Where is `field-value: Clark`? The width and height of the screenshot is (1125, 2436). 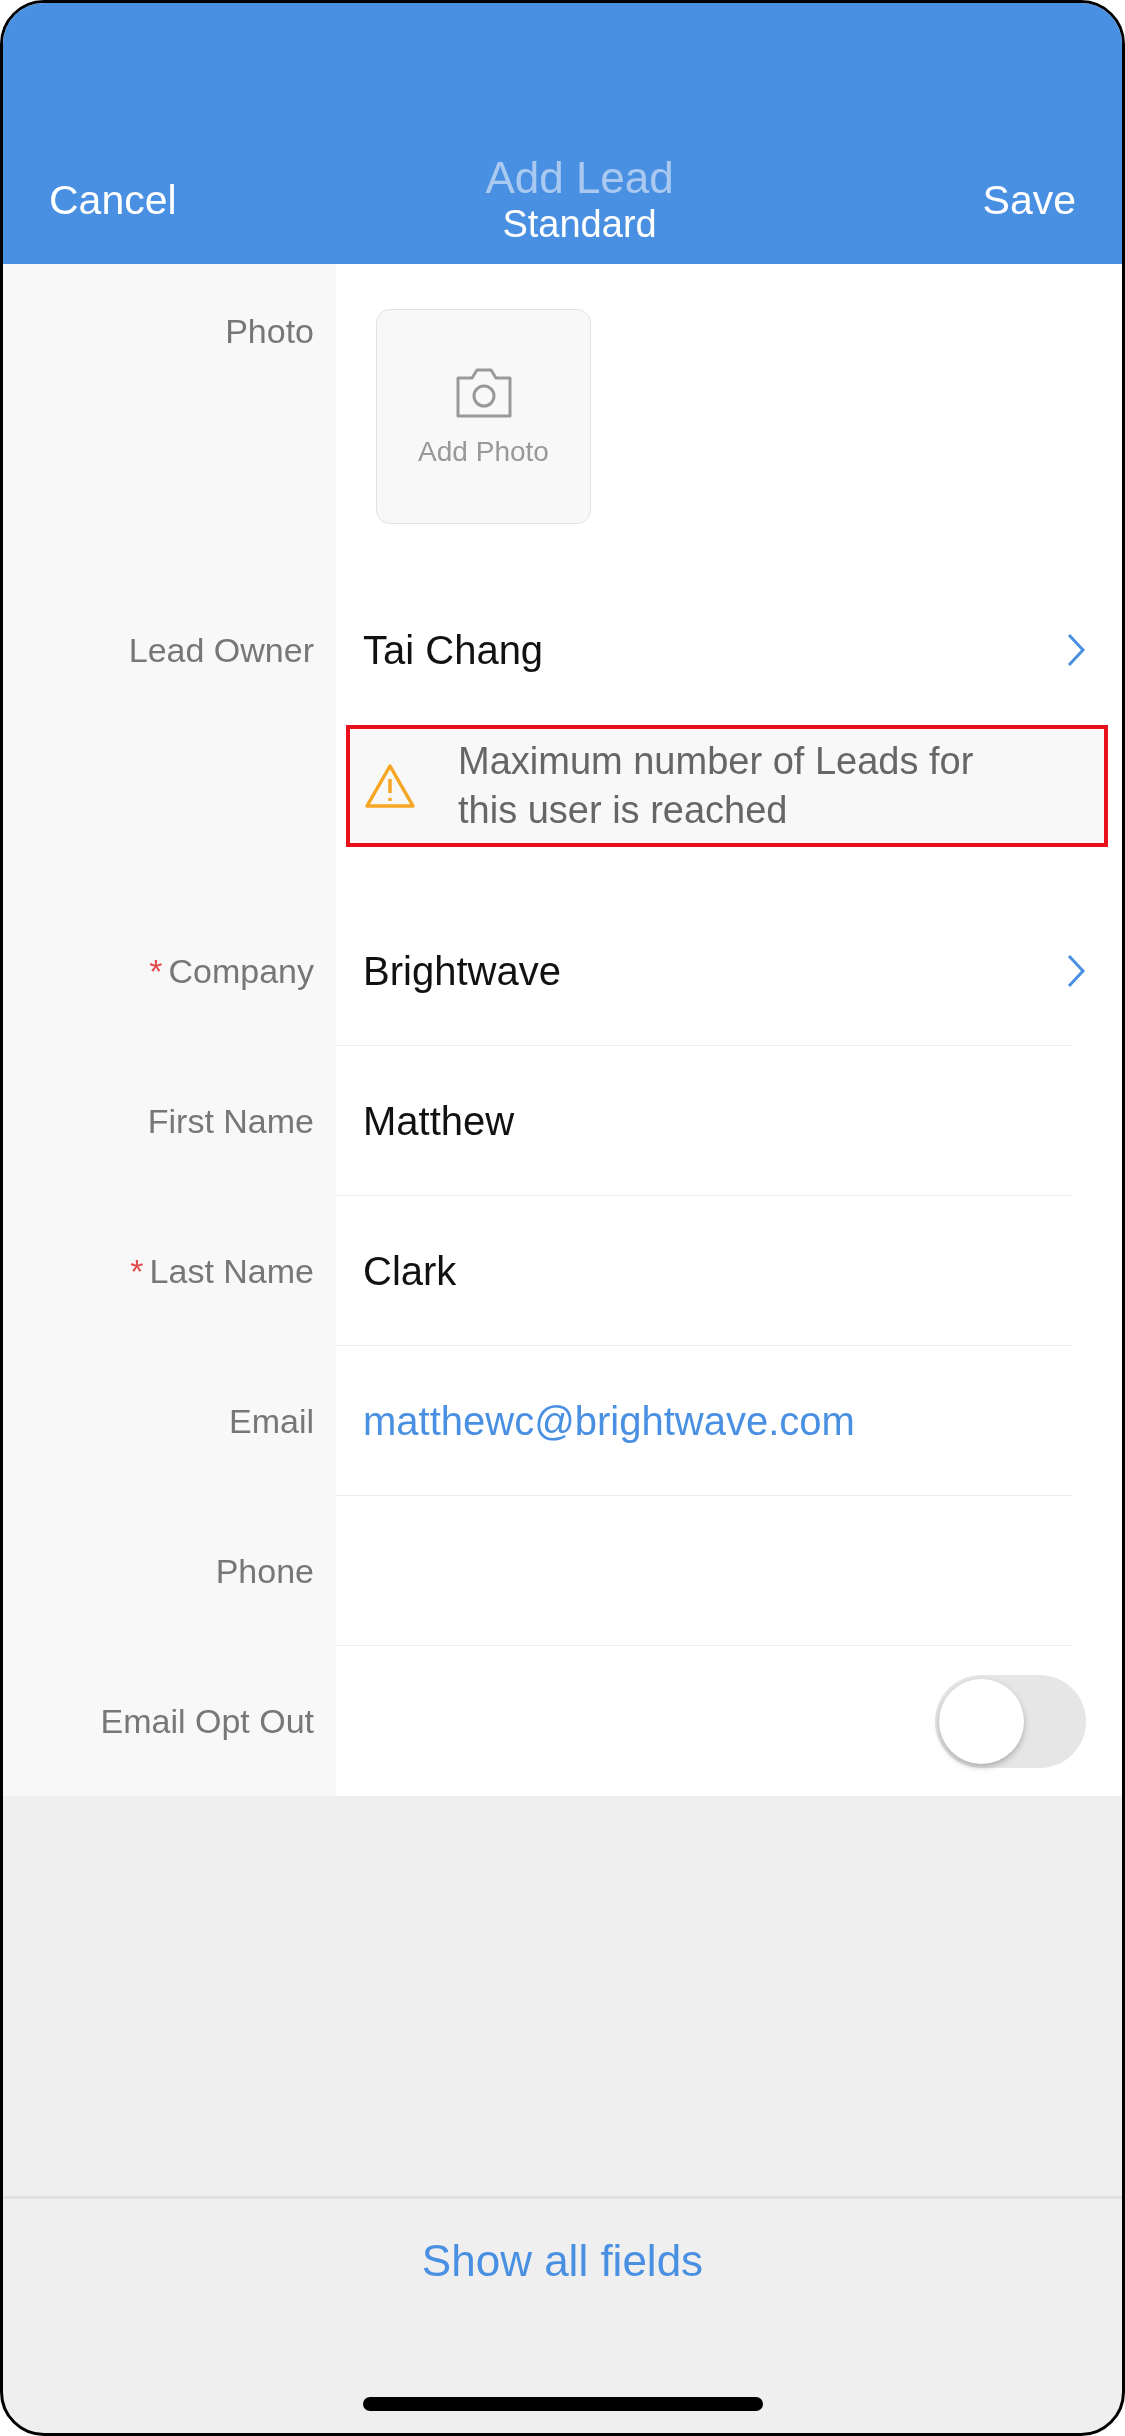
field-value: Clark is located at coordinates (410, 1271).